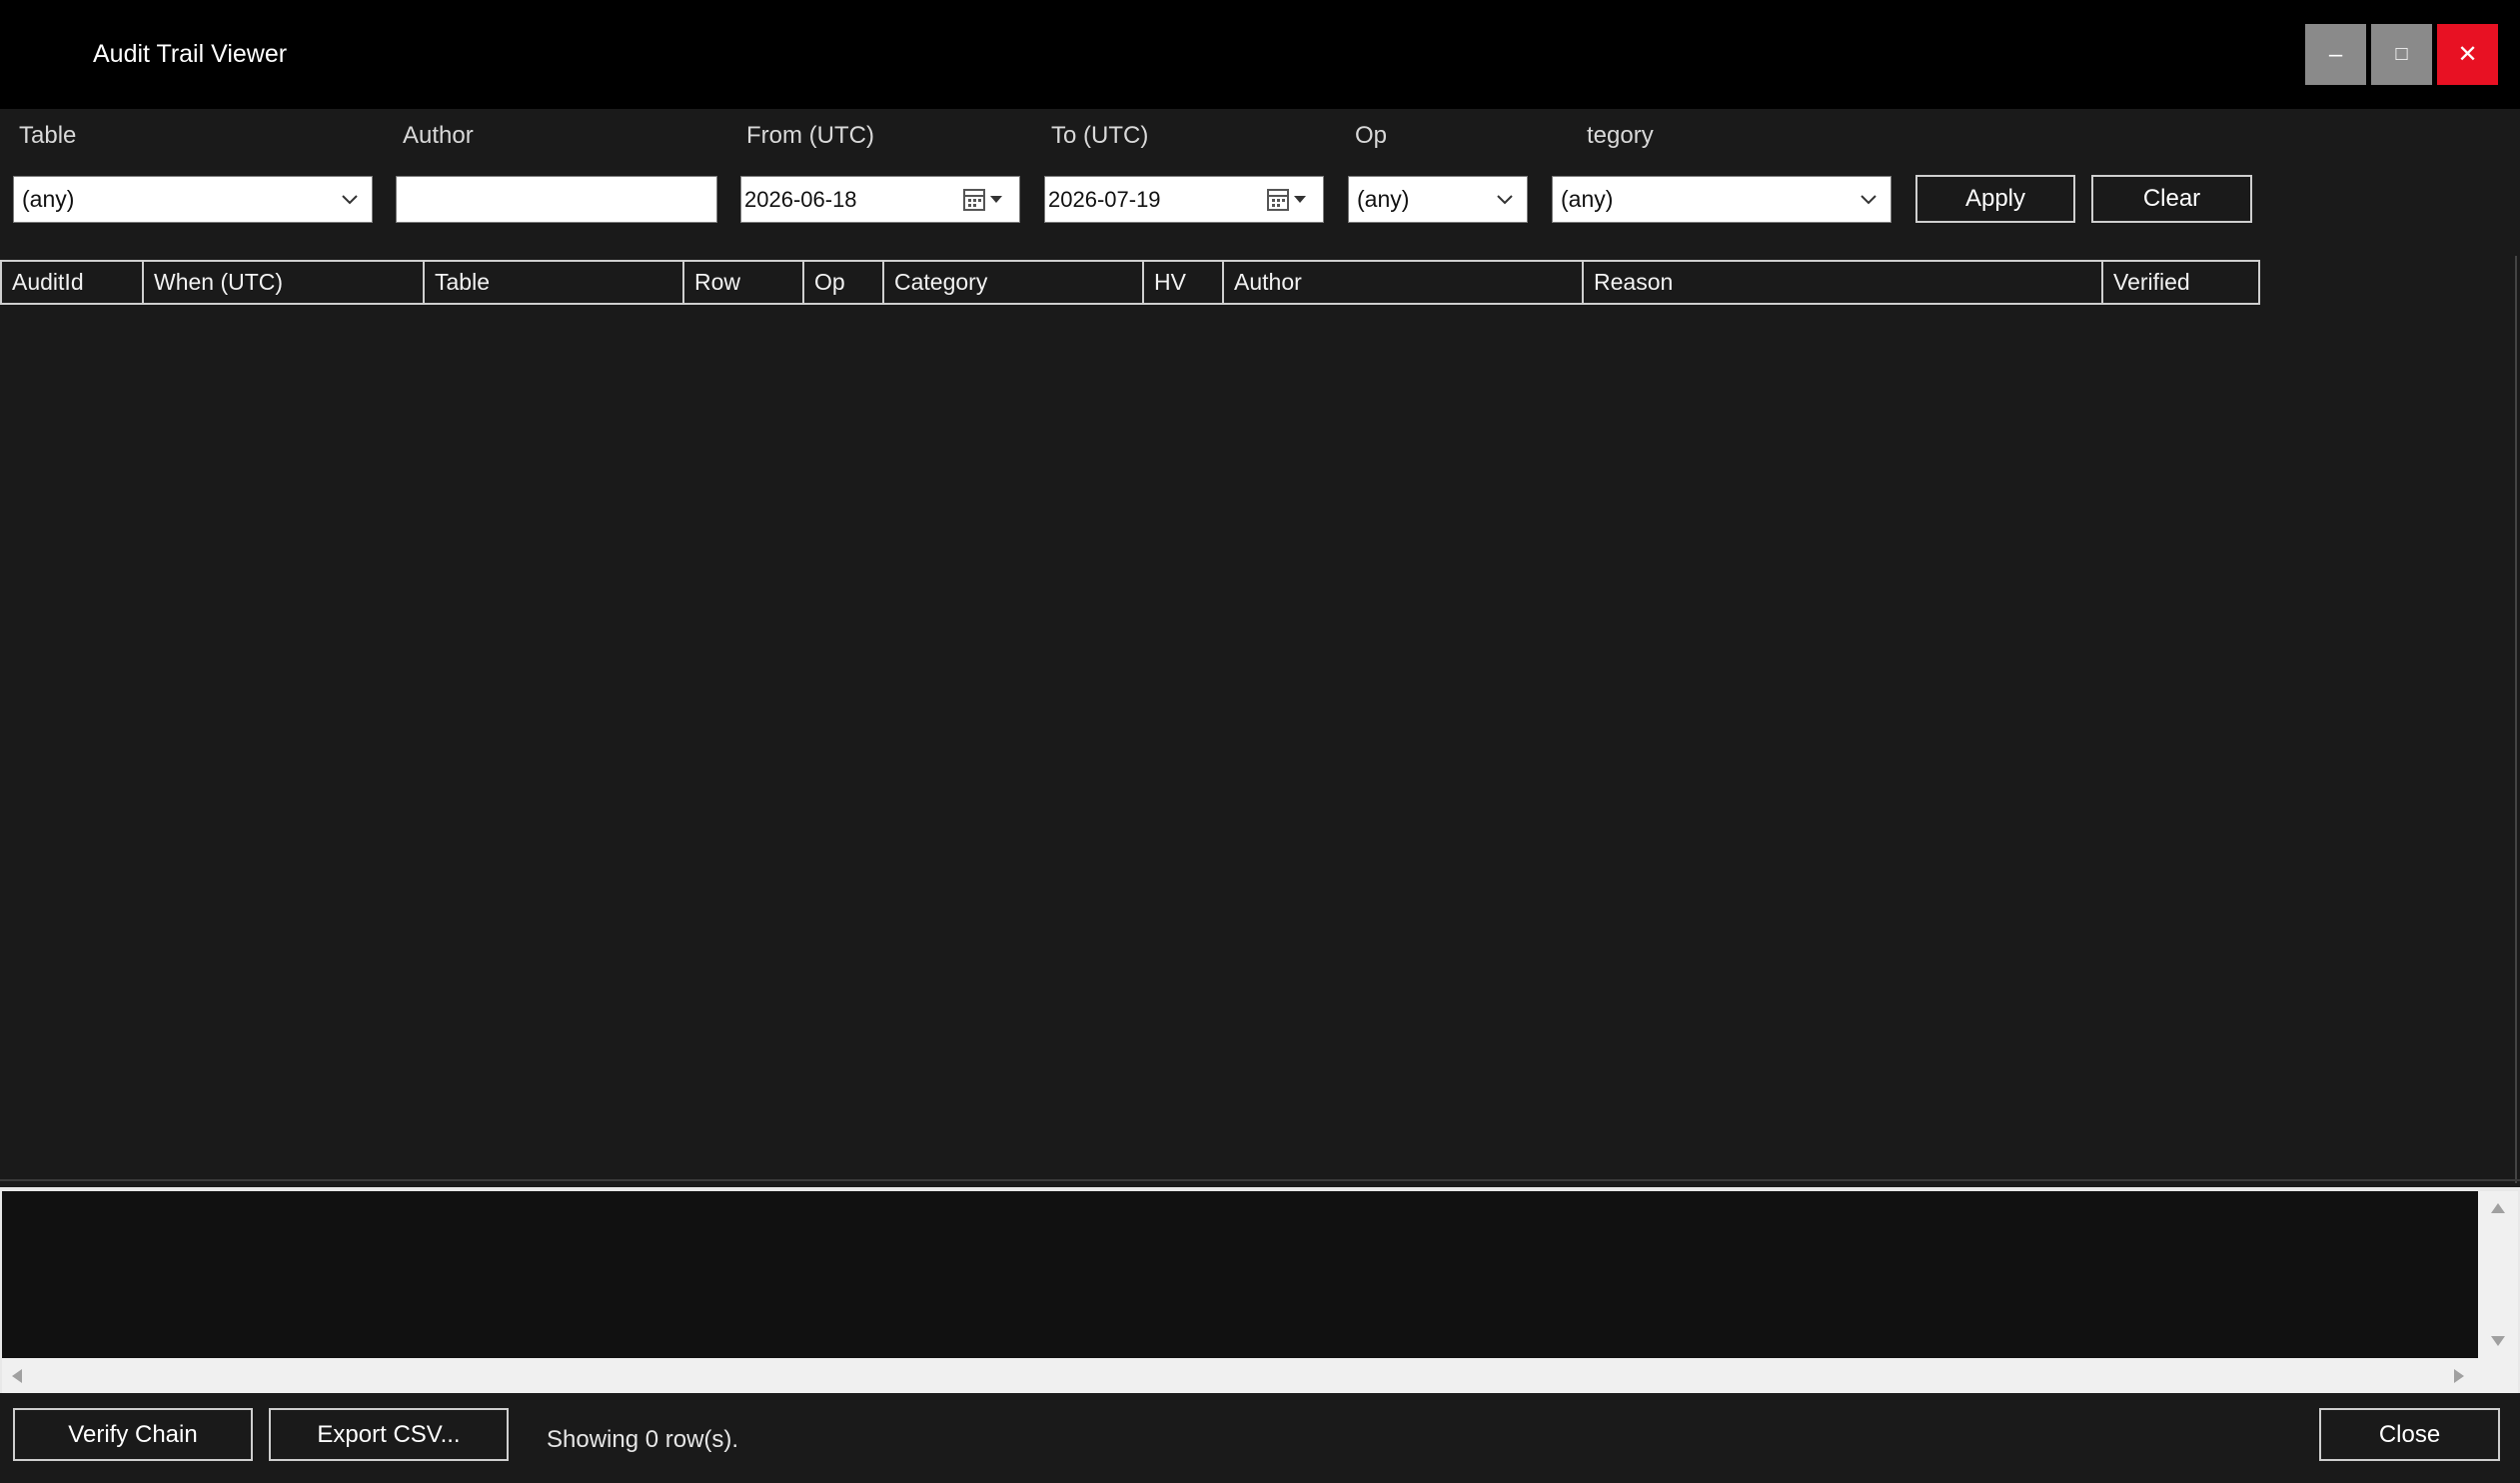  Describe the element at coordinates (2516, 719) in the screenshot. I see `grid-border` at that location.